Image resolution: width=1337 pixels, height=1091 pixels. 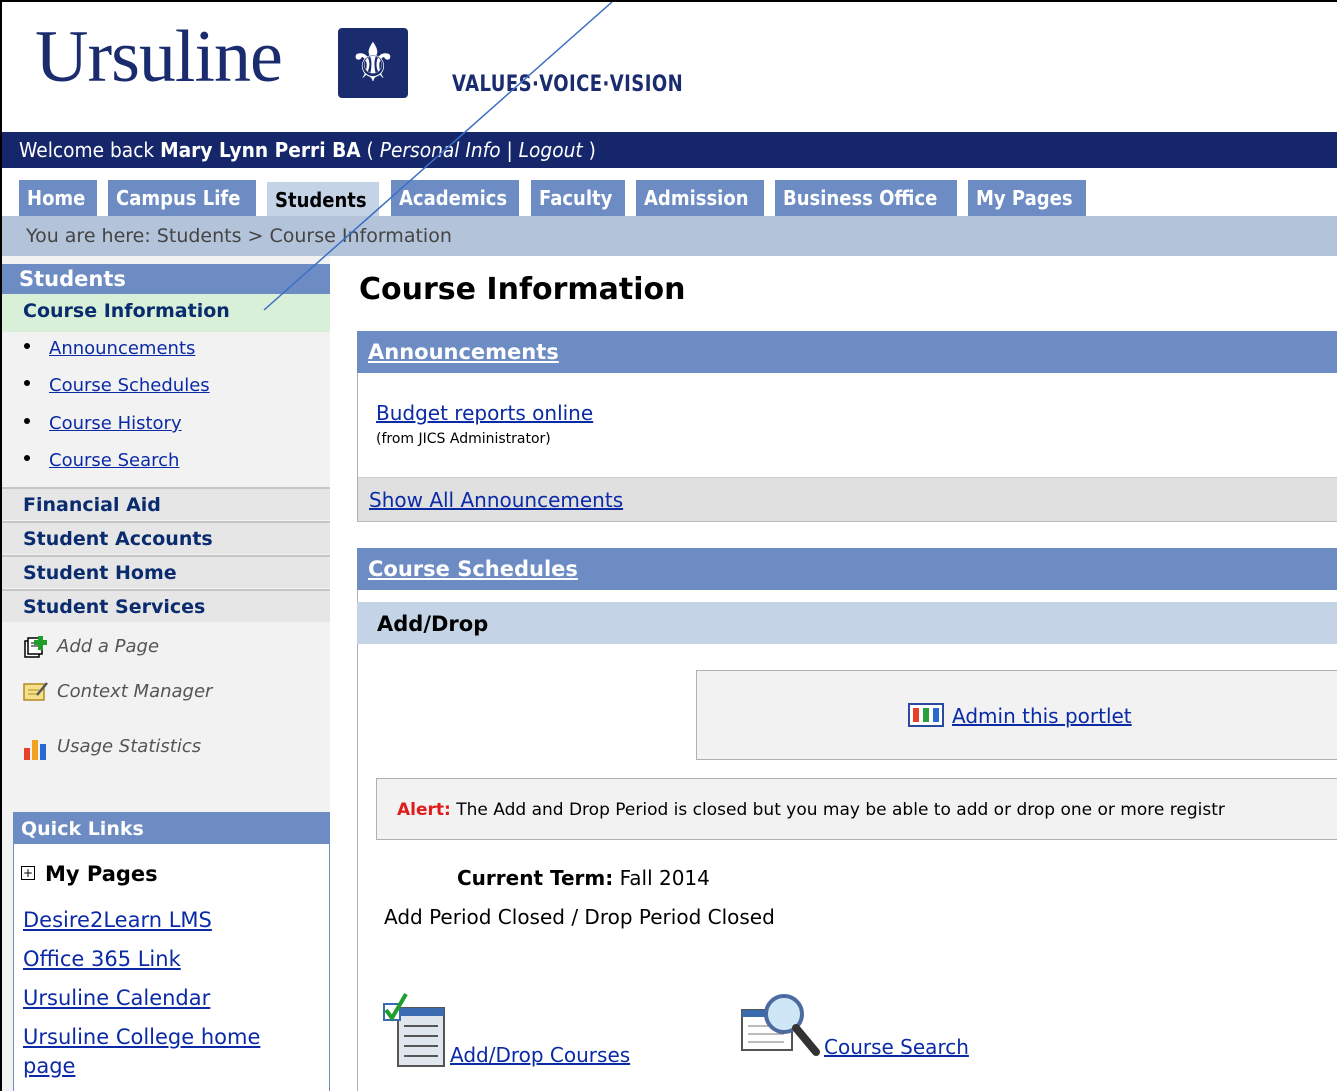 I want to click on quick-link-desire2learn: Desire2Learn LMS, so click(x=117, y=920).